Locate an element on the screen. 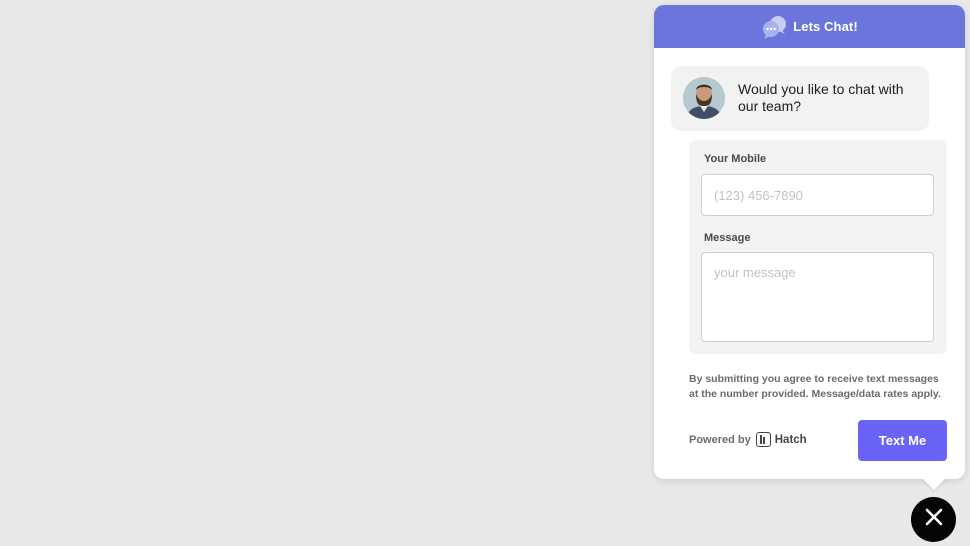  close-icon is located at coordinates (934, 519).